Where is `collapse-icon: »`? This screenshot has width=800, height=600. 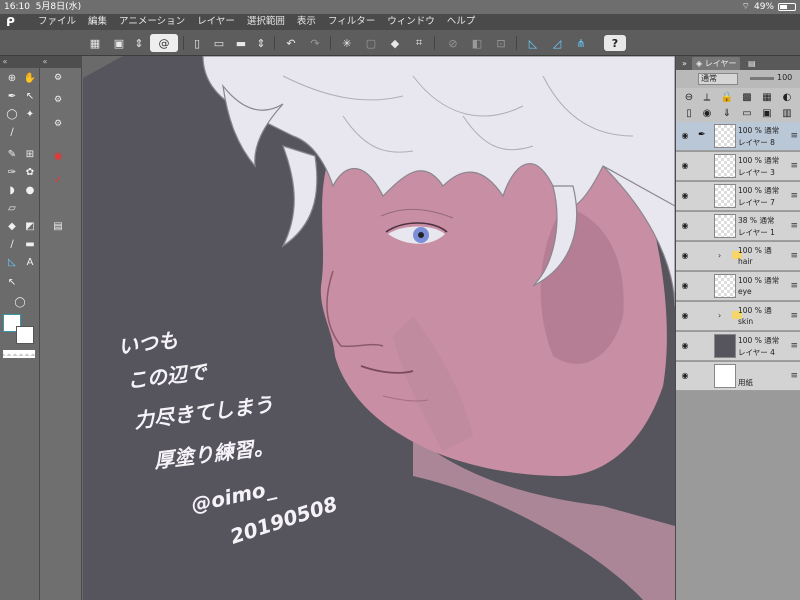 collapse-icon: » is located at coordinates (684, 63).